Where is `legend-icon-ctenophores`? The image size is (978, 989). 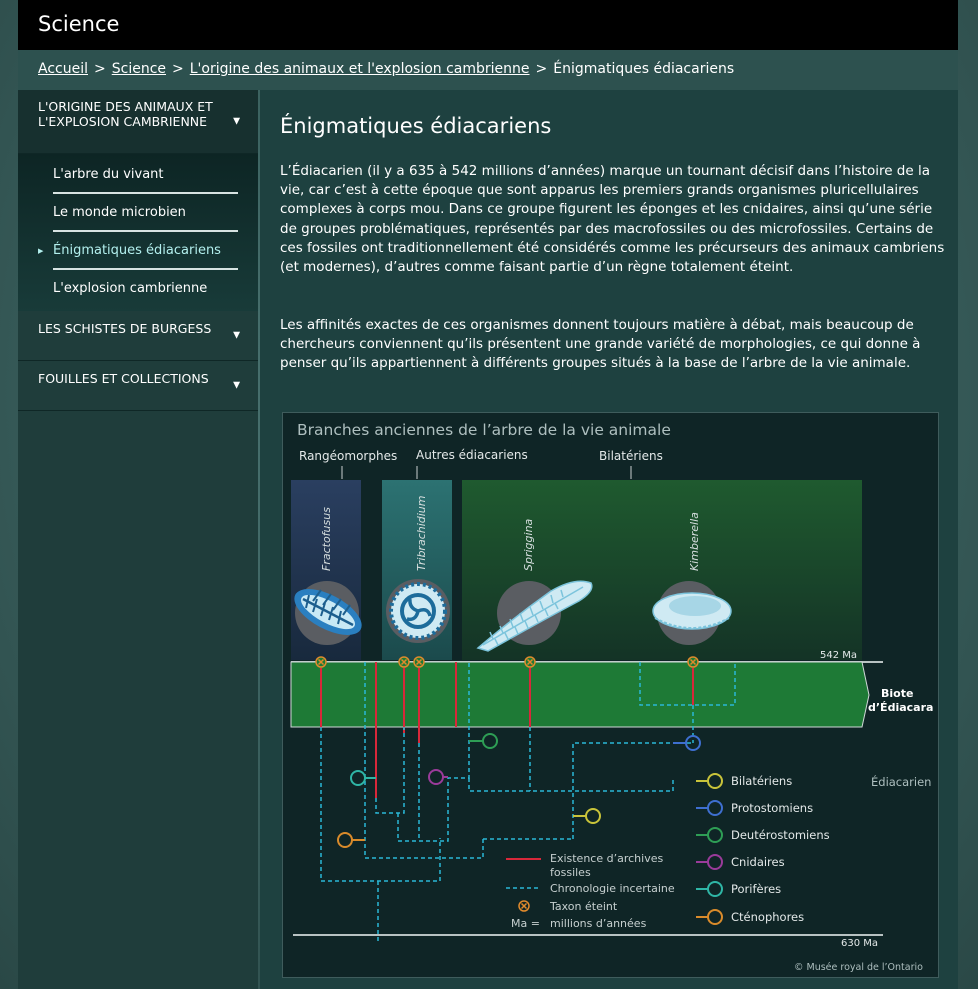 legend-icon-ctenophores is located at coordinates (715, 917).